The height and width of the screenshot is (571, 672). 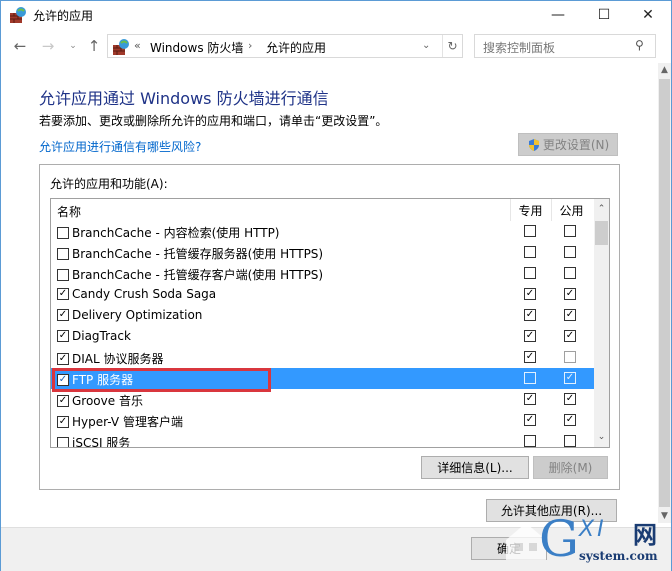 What do you see at coordinates (426, 45) in the screenshot?
I see `address-dropdown-icon: ⌄` at bounding box center [426, 45].